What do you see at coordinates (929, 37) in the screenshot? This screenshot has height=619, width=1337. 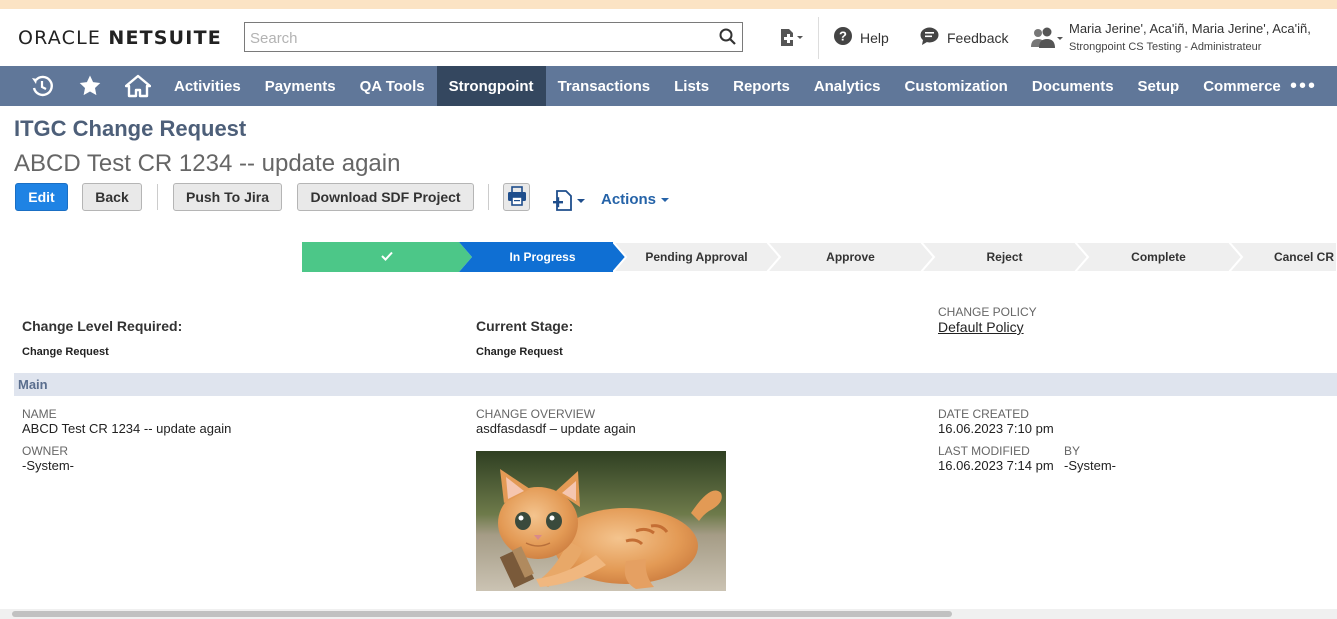 I see `feedback-icon` at bounding box center [929, 37].